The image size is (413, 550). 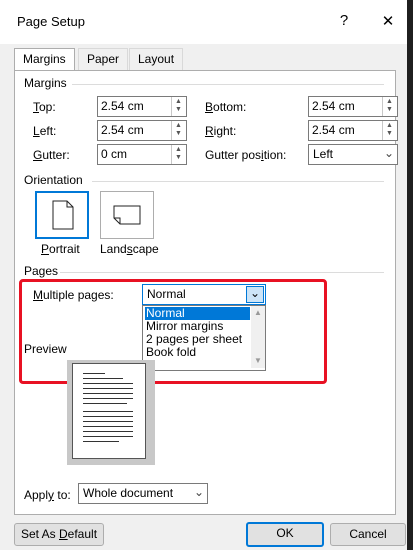 What do you see at coordinates (156, 59) in the screenshot?
I see `tab-layout: Layout` at bounding box center [156, 59].